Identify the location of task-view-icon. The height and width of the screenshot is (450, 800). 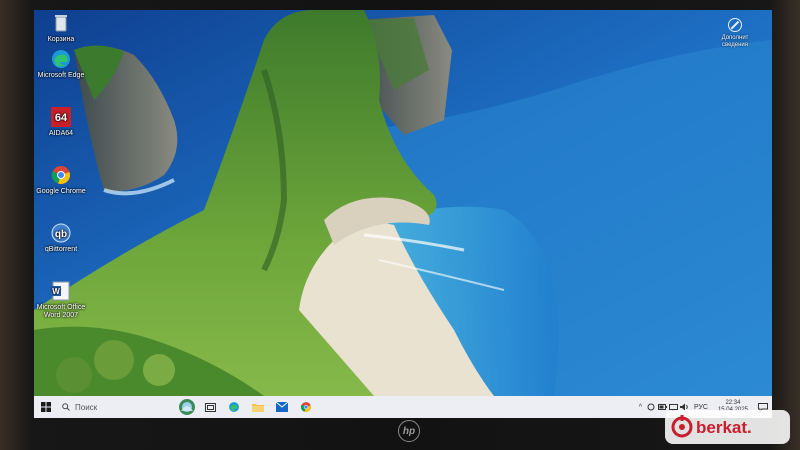
(210, 407).